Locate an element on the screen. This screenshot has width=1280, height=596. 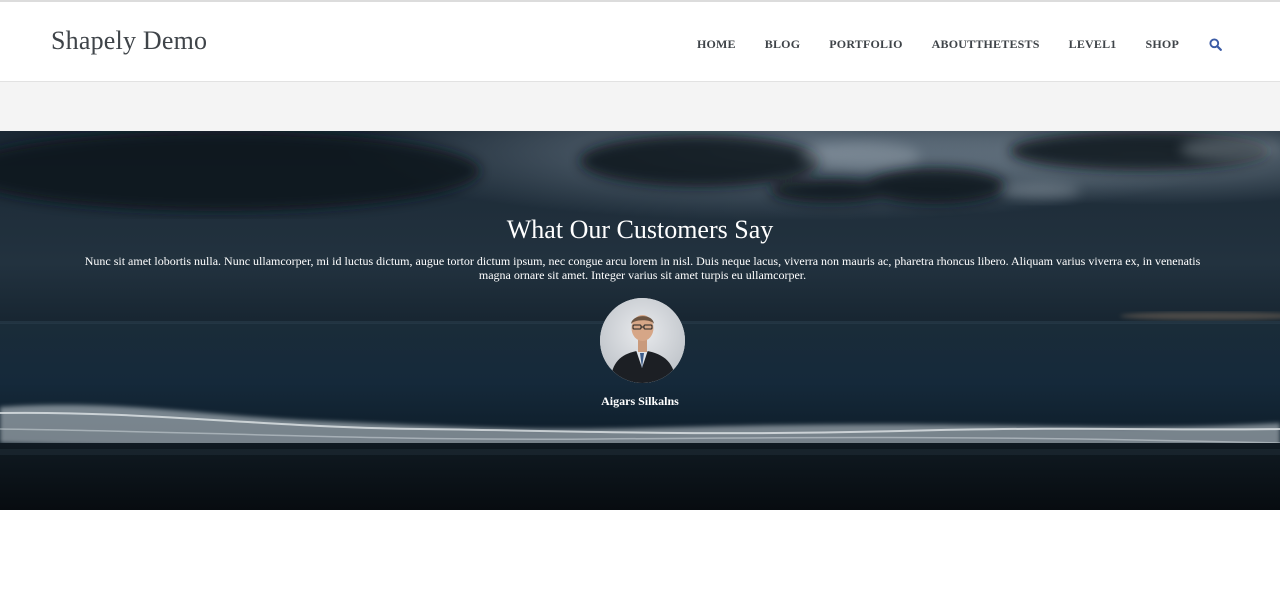
testimonial-title: What Our Customers Say is located at coordinates (640, 229).